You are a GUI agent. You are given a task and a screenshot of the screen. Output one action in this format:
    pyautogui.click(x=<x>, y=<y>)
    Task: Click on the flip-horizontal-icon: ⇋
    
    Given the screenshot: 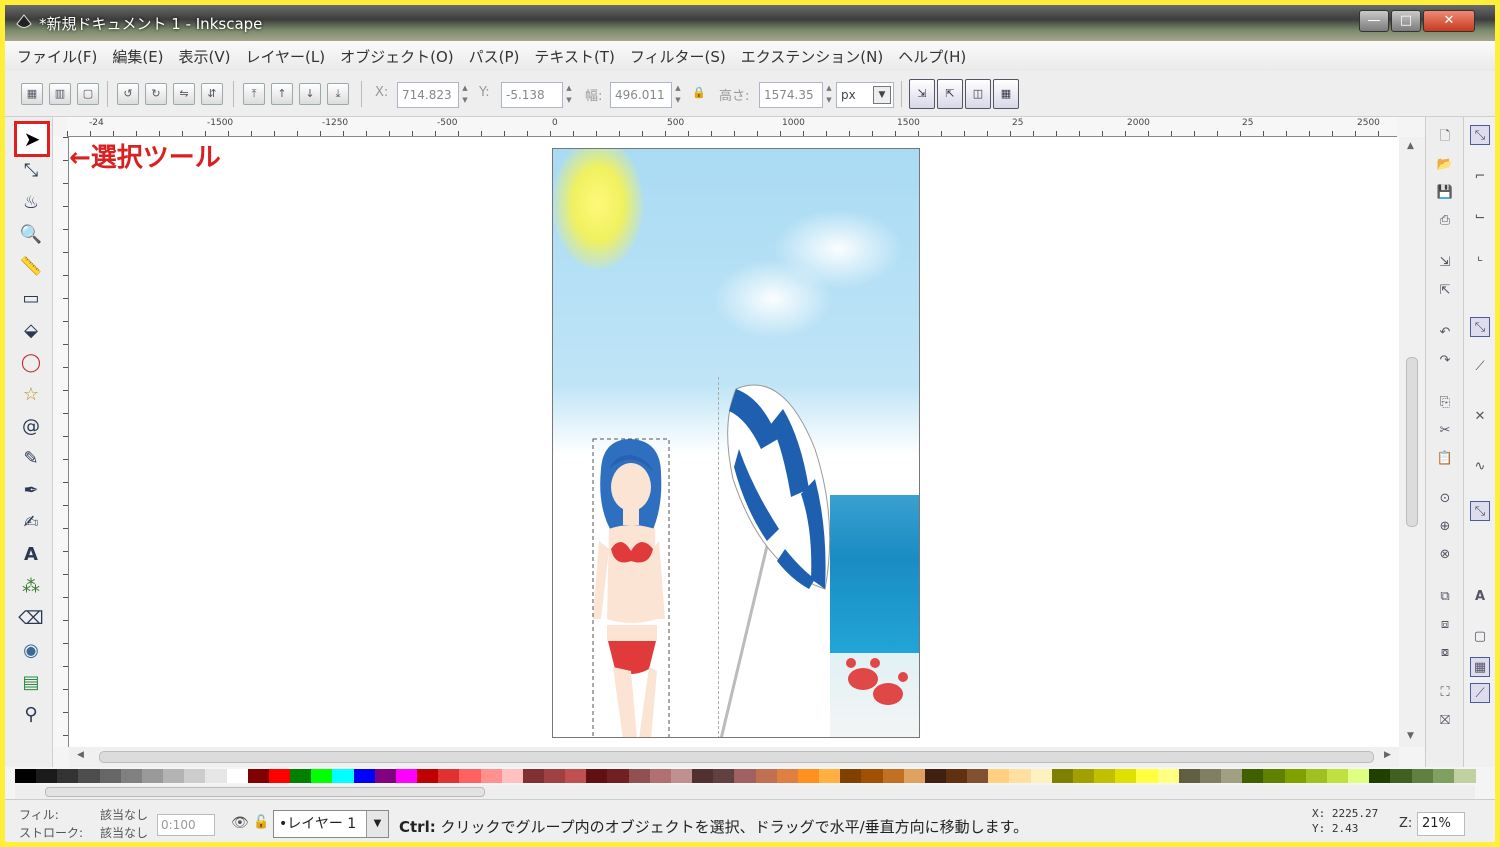 What is the action you would take?
    pyautogui.click(x=184, y=94)
    